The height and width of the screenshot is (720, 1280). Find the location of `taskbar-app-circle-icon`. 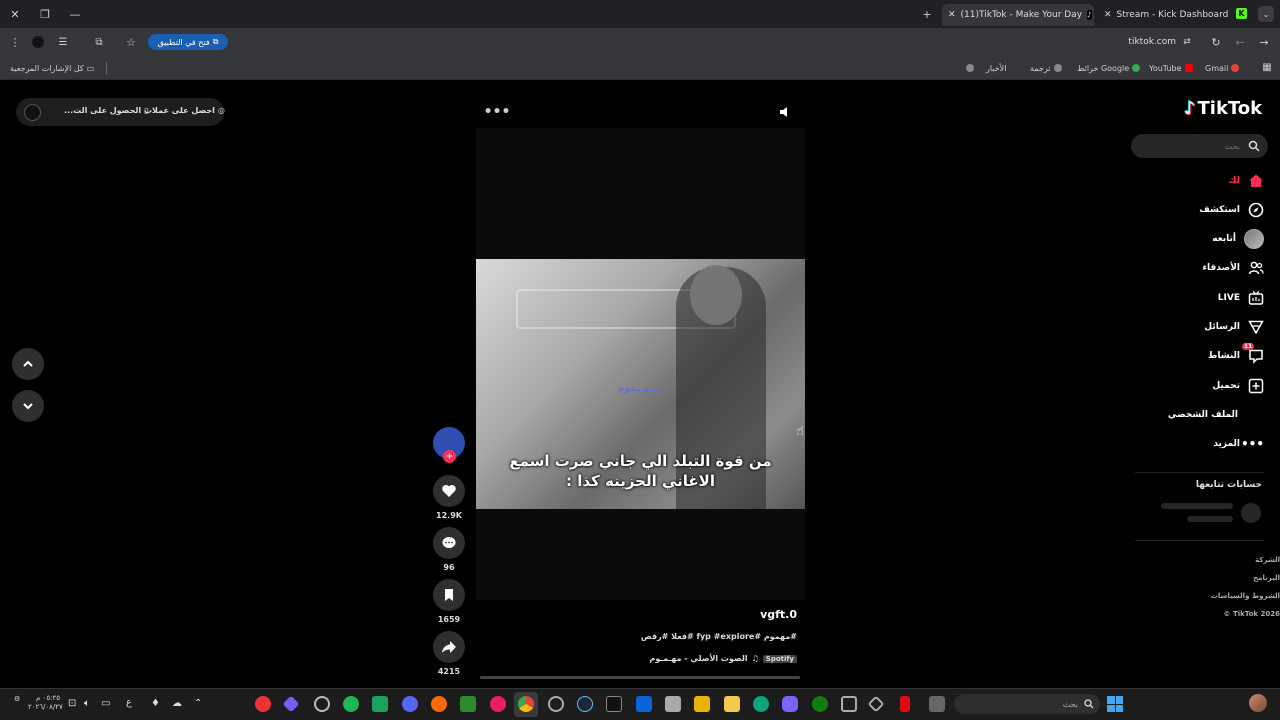

taskbar-app-circle-icon is located at coordinates (322, 704).